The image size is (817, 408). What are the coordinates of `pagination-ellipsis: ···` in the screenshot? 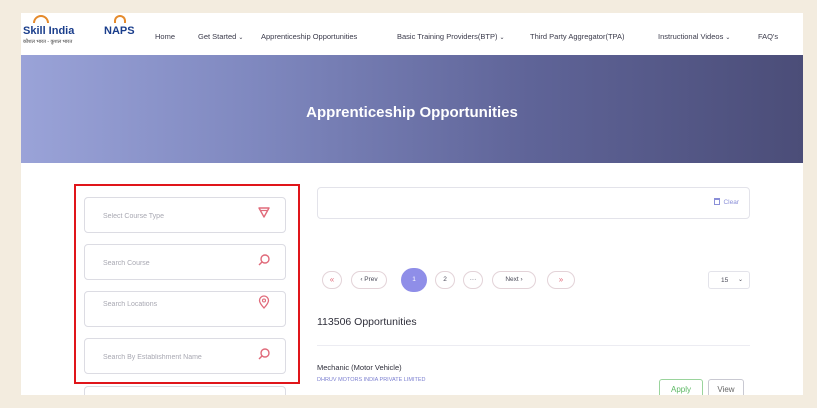 It's located at (473, 280).